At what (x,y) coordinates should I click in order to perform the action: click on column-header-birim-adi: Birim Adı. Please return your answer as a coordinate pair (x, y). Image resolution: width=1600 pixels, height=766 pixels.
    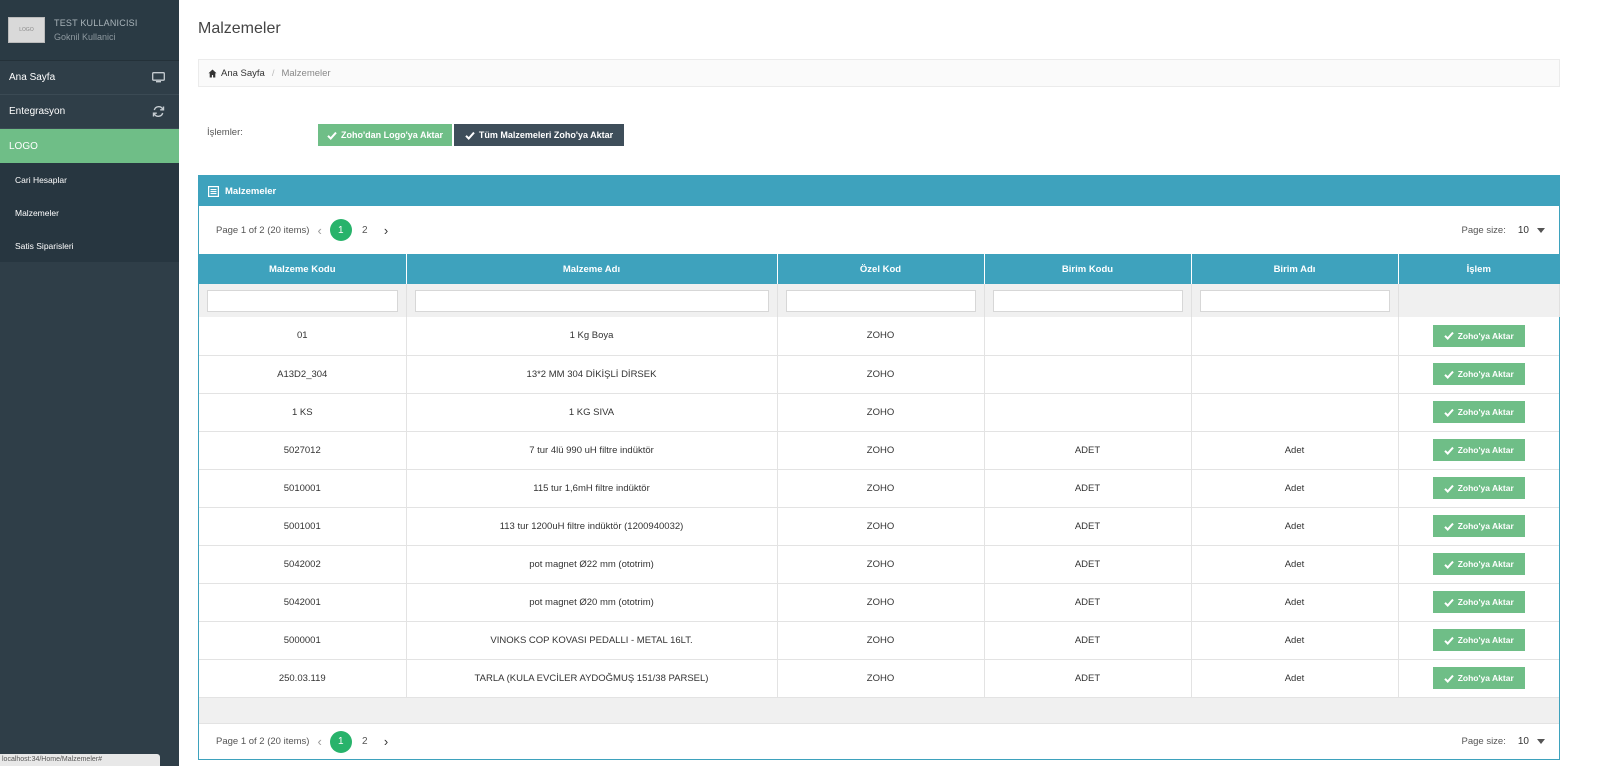
    Looking at the image, I should click on (1295, 269).